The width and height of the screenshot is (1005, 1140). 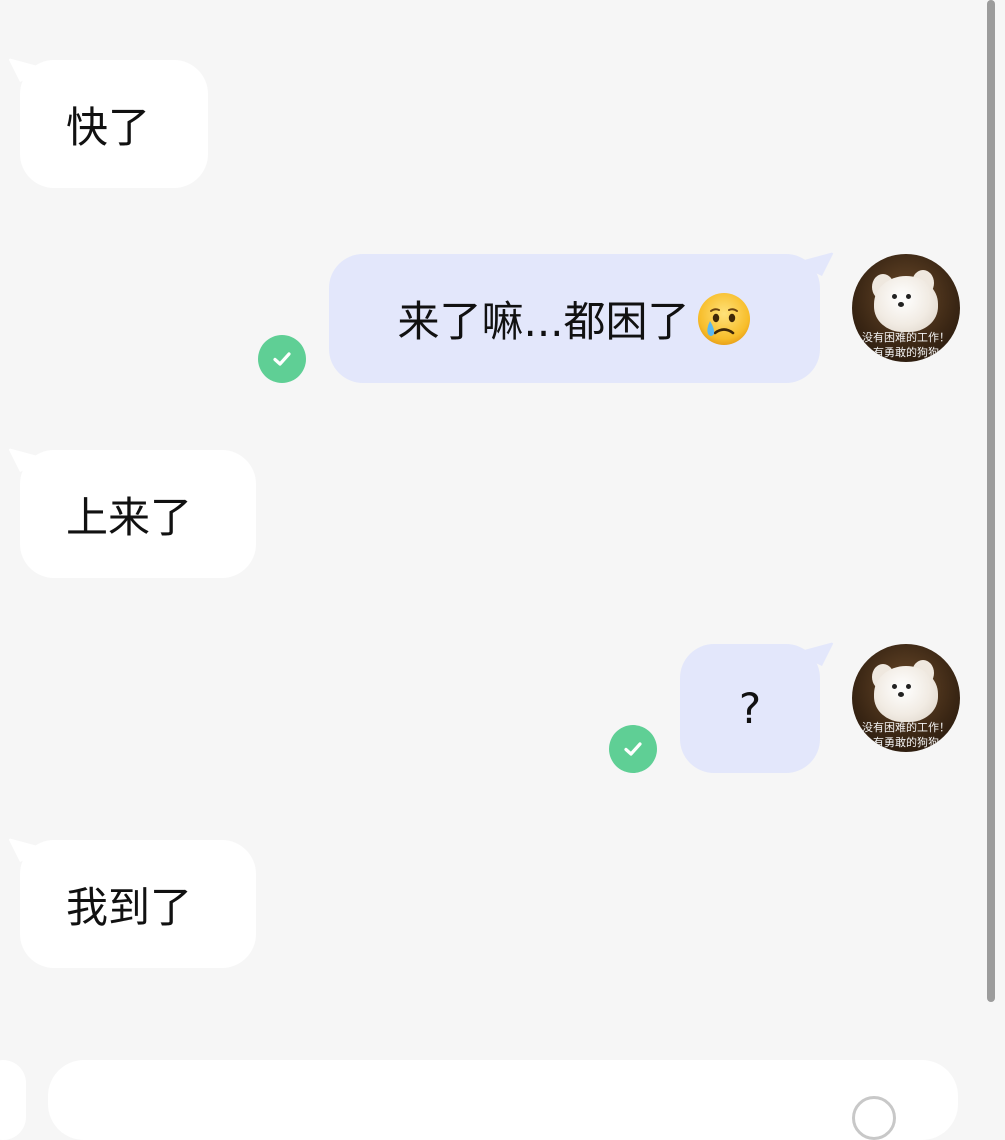 What do you see at coordinates (991, 501) in the screenshot?
I see `scrollbar` at bounding box center [991, 501].